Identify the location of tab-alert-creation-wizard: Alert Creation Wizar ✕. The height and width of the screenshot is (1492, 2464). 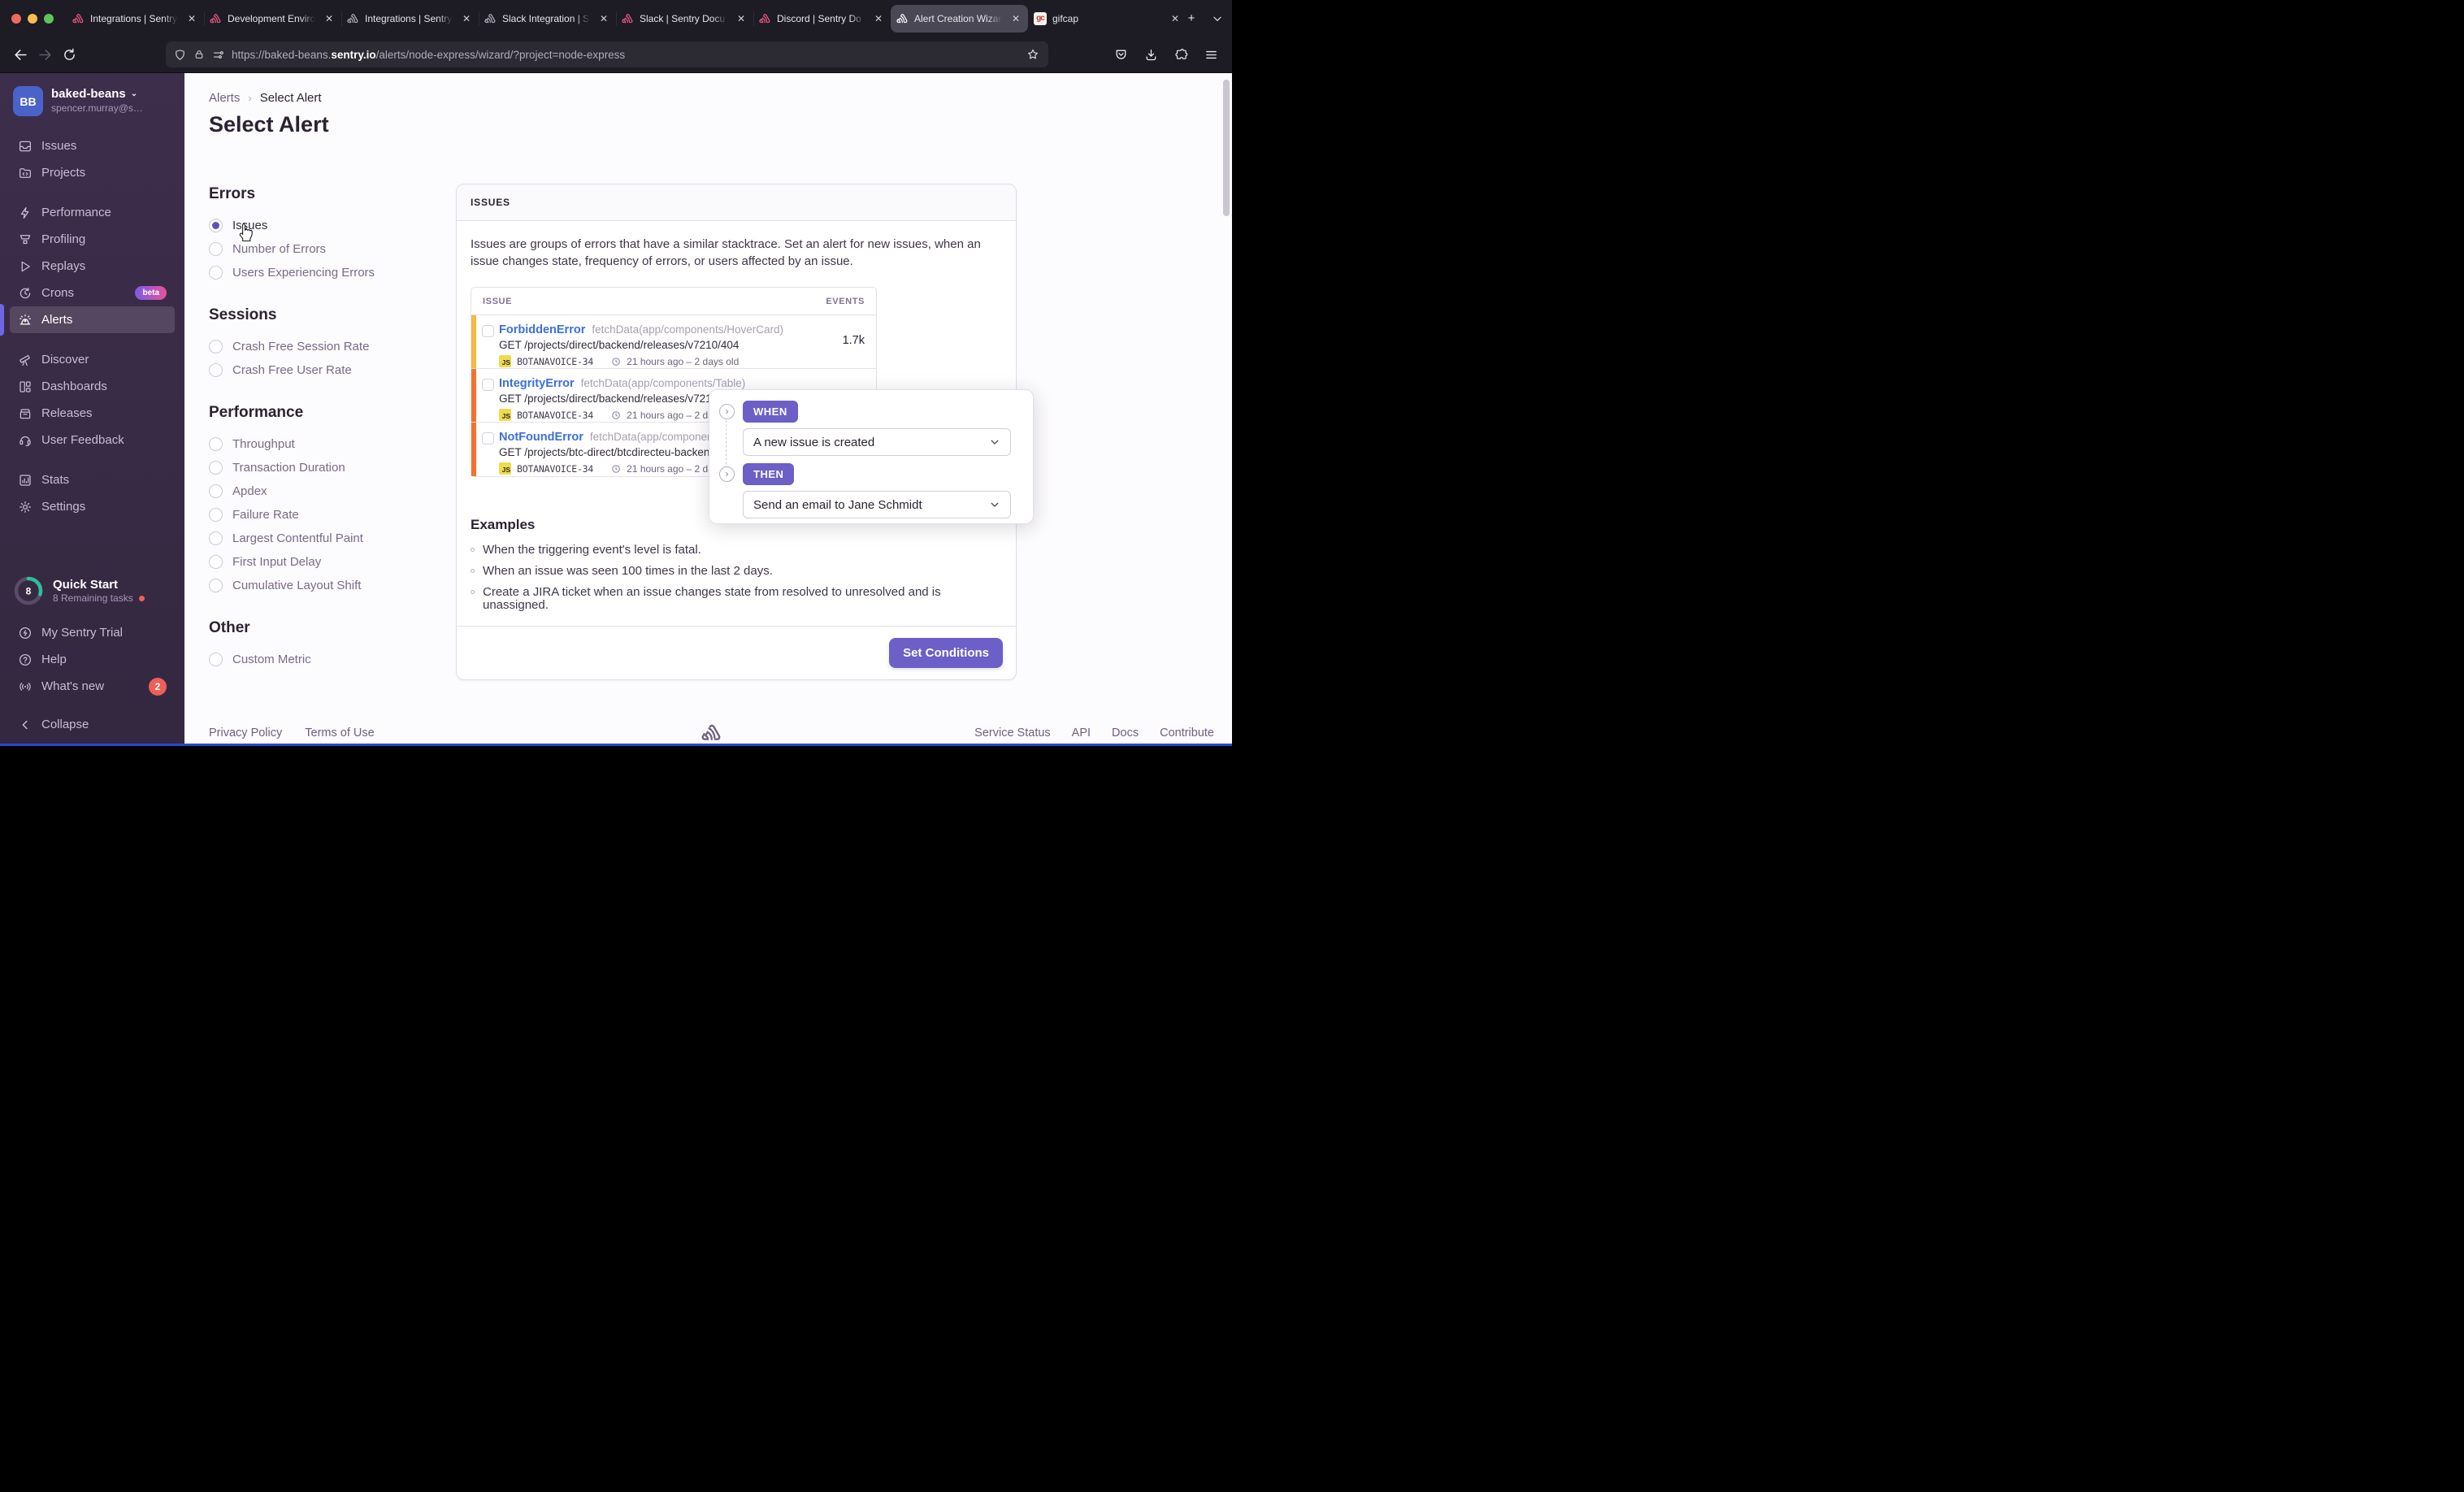
(960, 18).